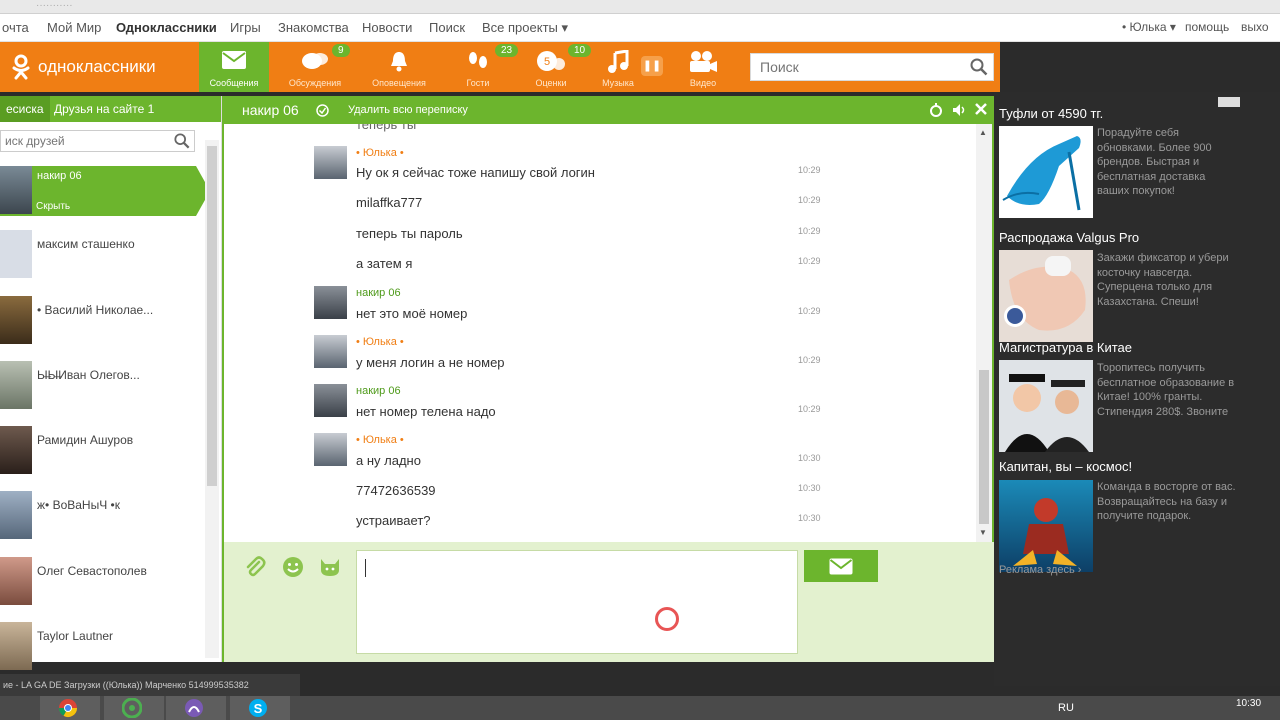  What do you see at coordinates (623, 67) in the screenshot?
I see `nav-music: ❚❚ Музыка` at bounding box center [623, 67].